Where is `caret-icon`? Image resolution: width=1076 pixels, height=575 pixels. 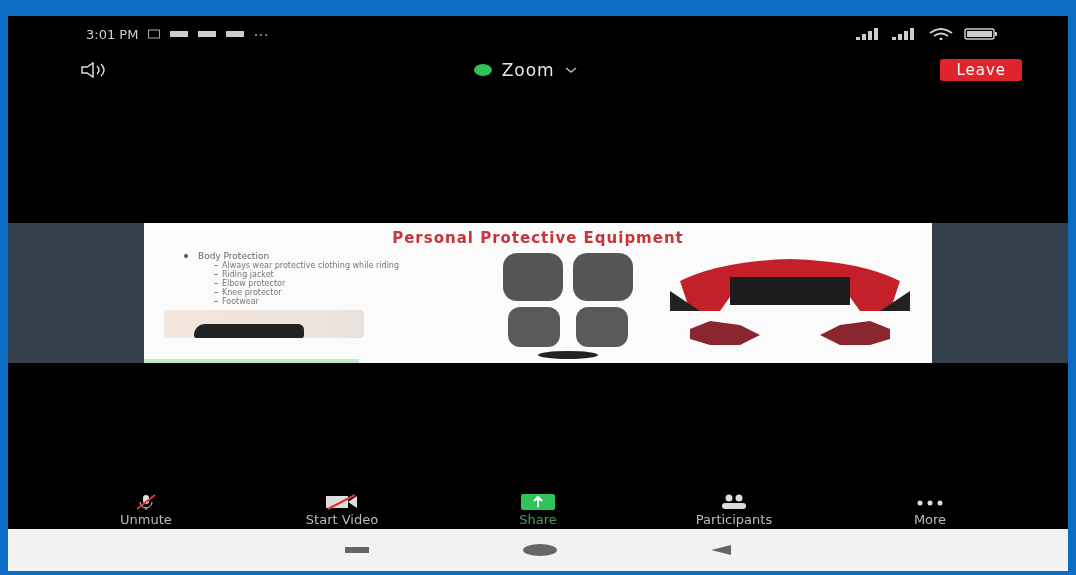
caret-icon is located at coordinates (570, 70).